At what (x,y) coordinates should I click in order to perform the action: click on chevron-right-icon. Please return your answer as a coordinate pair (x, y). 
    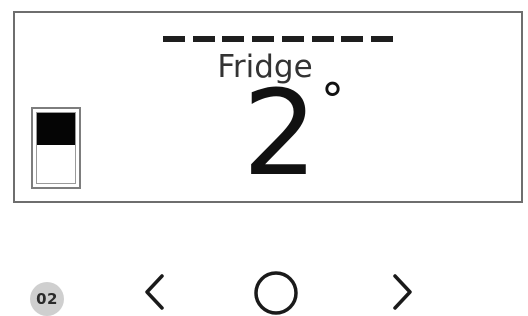
    Looking at the image, I should click on (402, 292).